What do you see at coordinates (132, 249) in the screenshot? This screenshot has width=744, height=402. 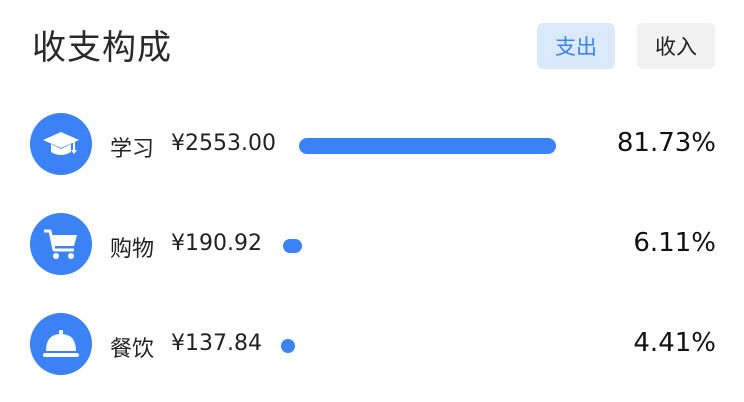 I see `category-label: 购物` at bounding box center [132, 249].